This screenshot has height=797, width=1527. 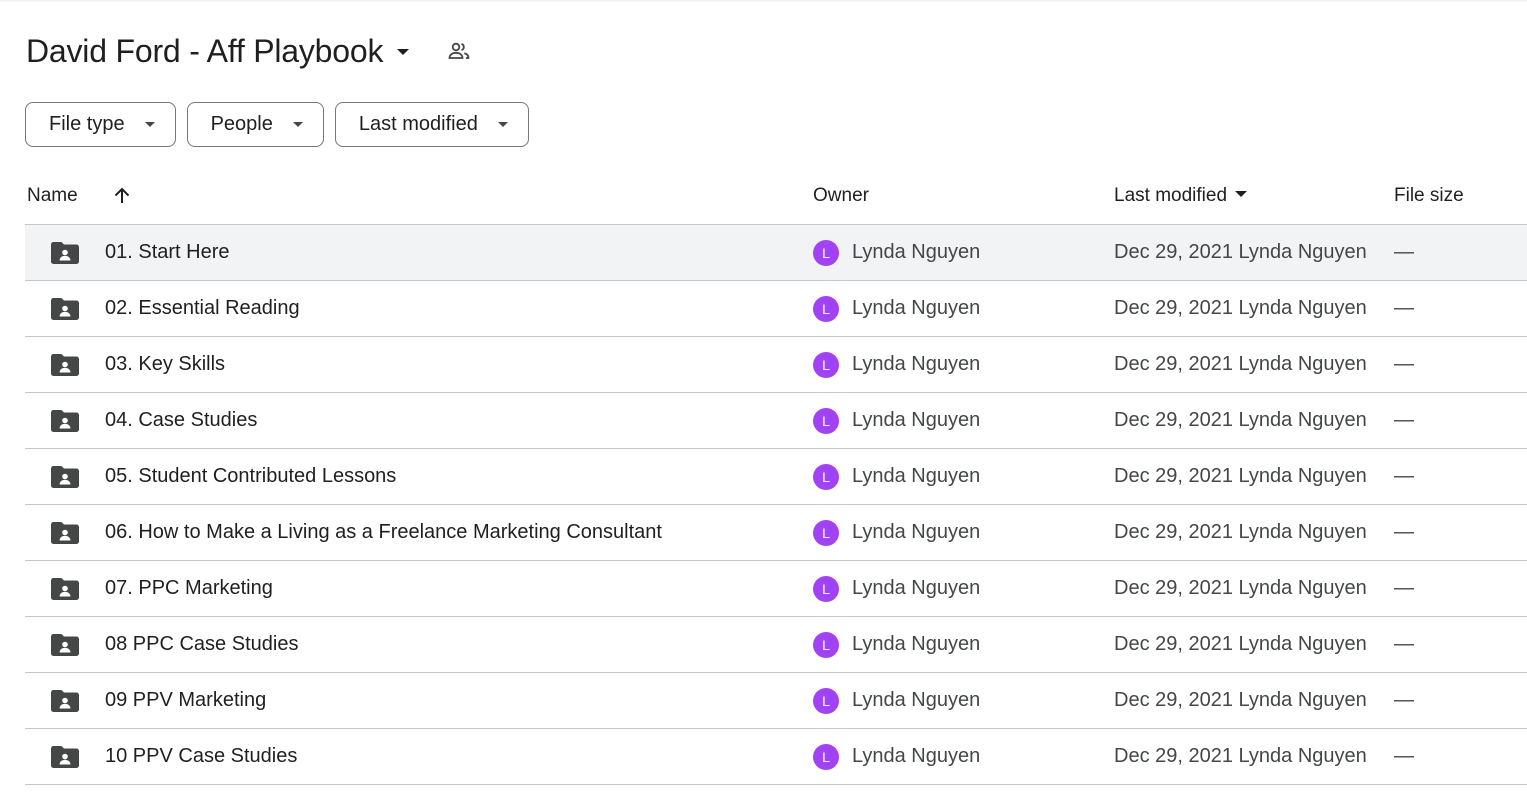 I want to click on people-filter: People, so click(x=255, y=124).